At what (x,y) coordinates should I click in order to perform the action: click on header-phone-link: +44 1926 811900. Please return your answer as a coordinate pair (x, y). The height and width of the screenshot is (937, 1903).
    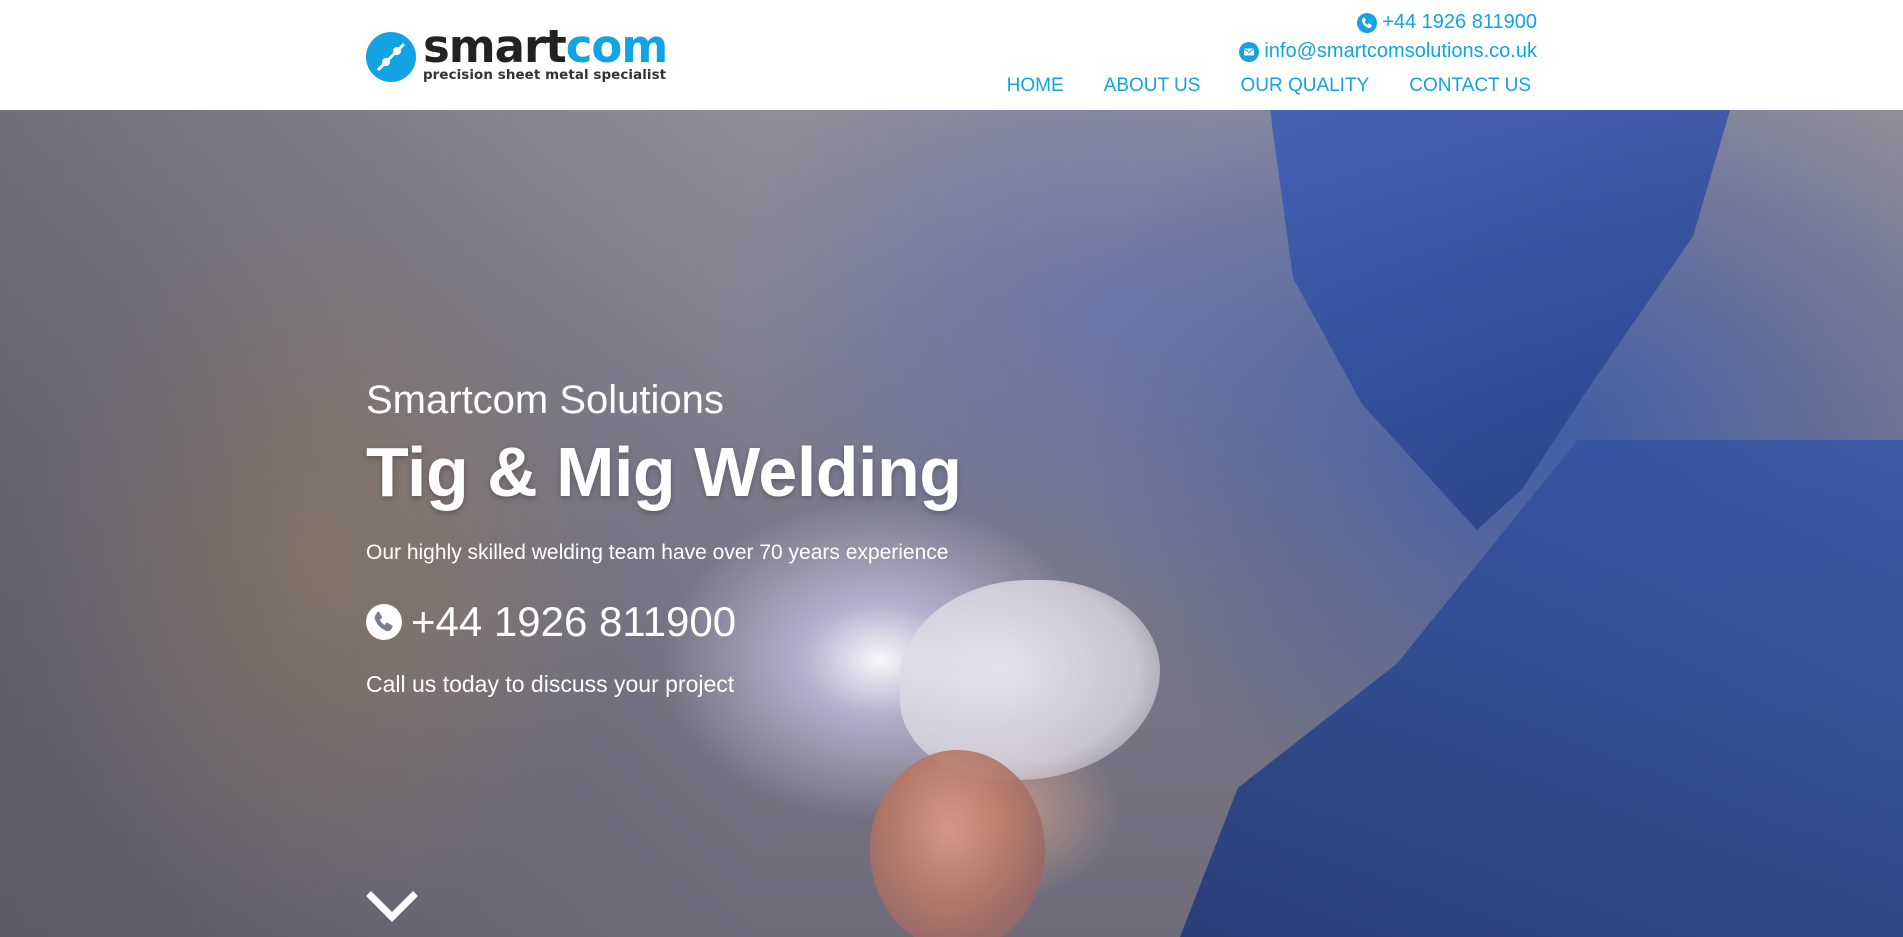
    Looking at the image, I should click on (1388, 22).